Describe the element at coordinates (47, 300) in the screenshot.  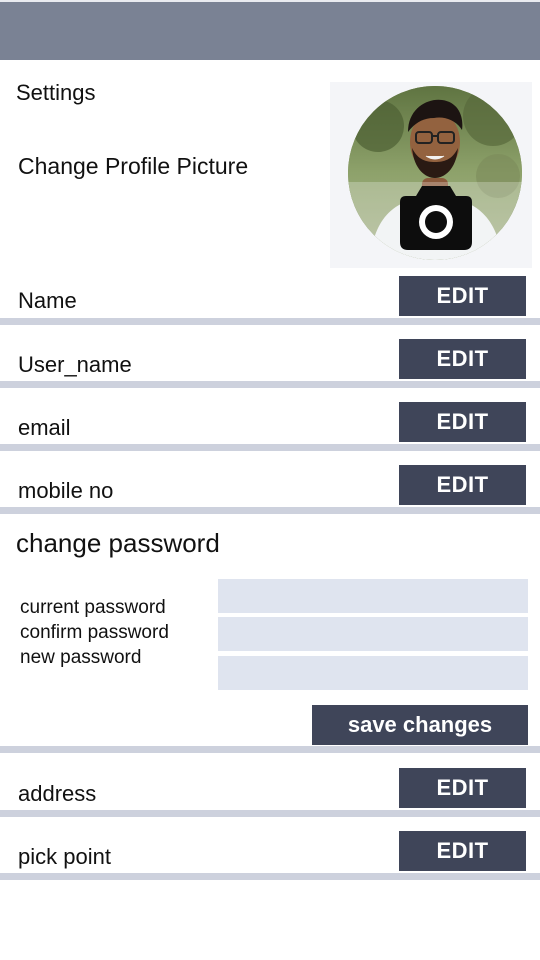
I see `name-label: Name` at that location.